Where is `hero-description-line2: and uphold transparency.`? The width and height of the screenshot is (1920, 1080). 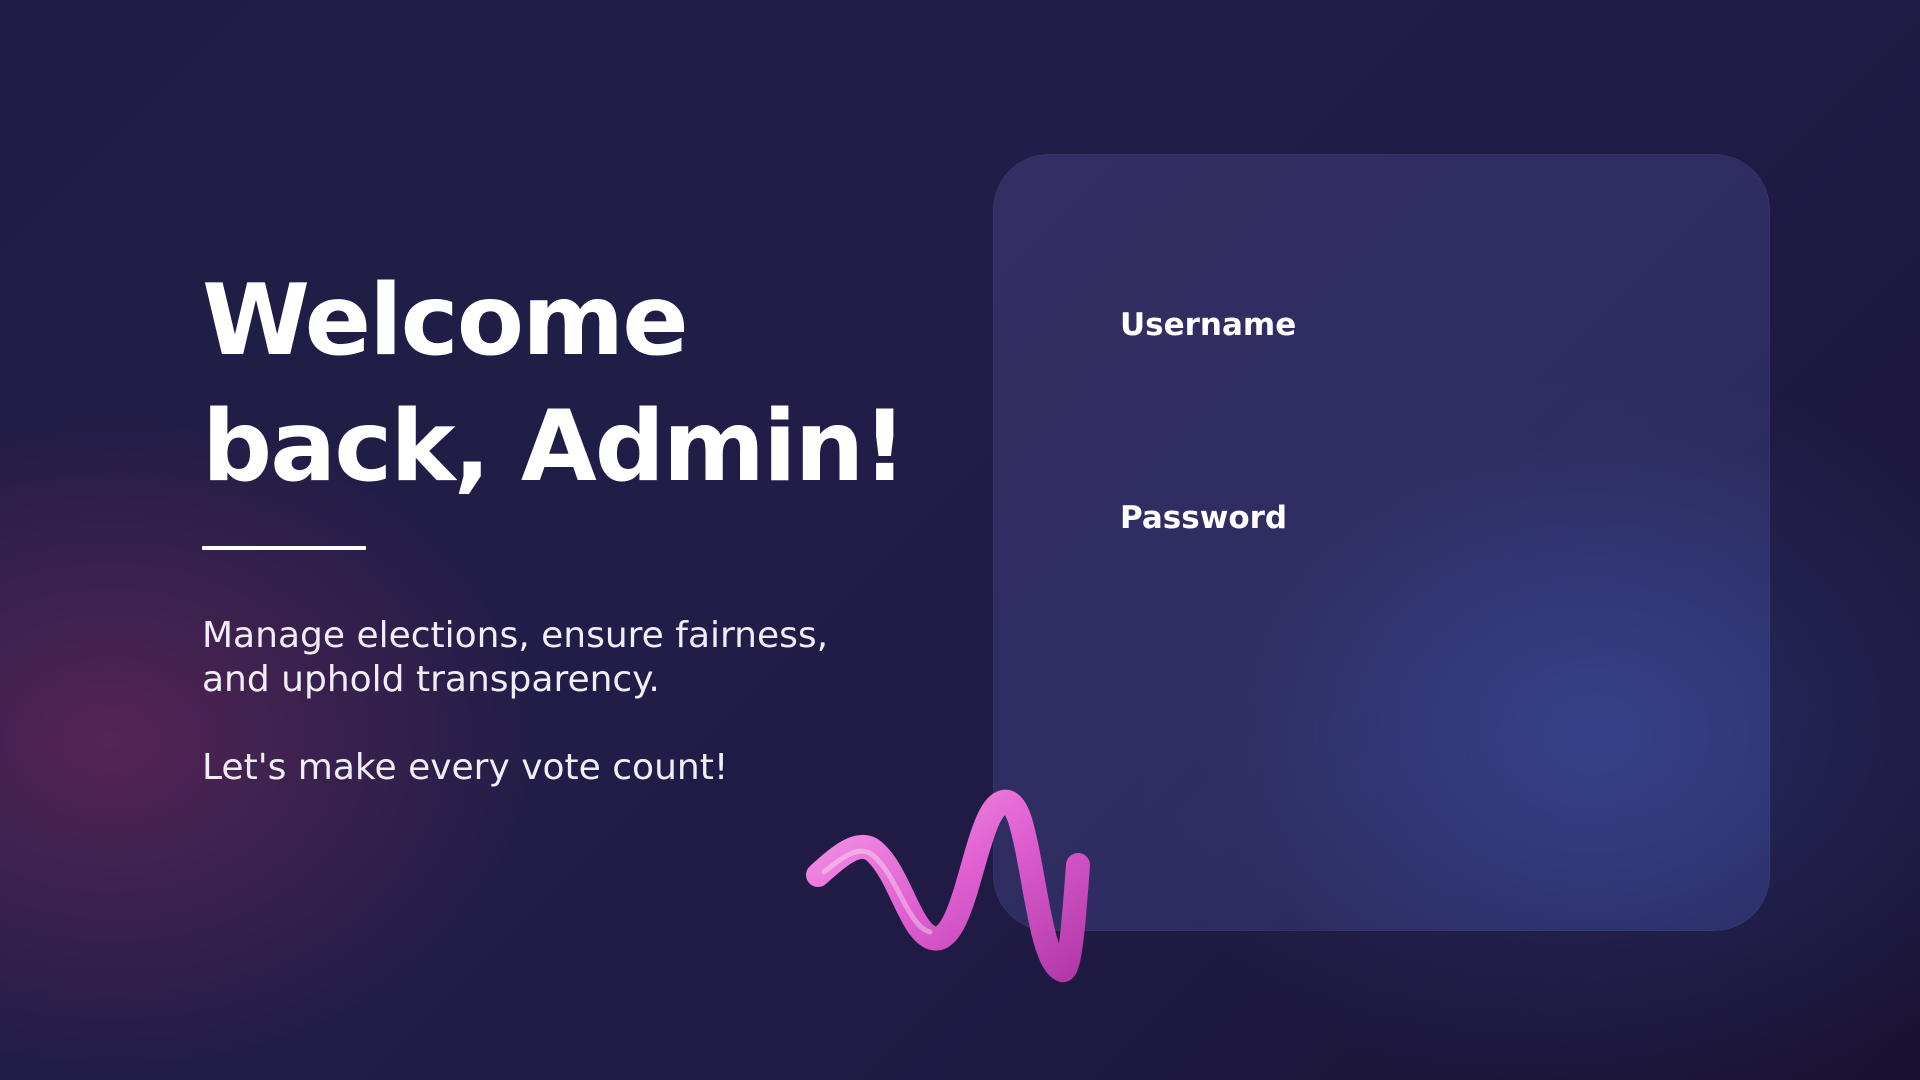
hero-description-line2: and uphold transparency. is located at coordinates (431, 679).